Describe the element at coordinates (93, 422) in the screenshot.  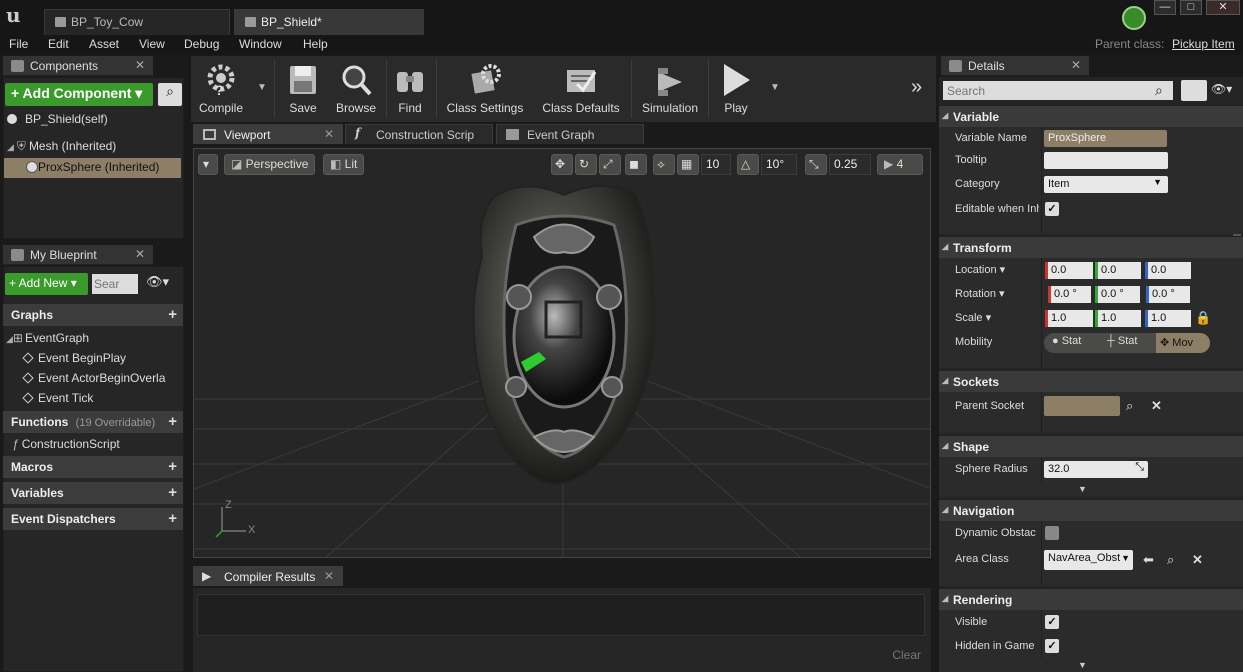
I see `functions-section: Functions (19 Overridable) +` at that location.